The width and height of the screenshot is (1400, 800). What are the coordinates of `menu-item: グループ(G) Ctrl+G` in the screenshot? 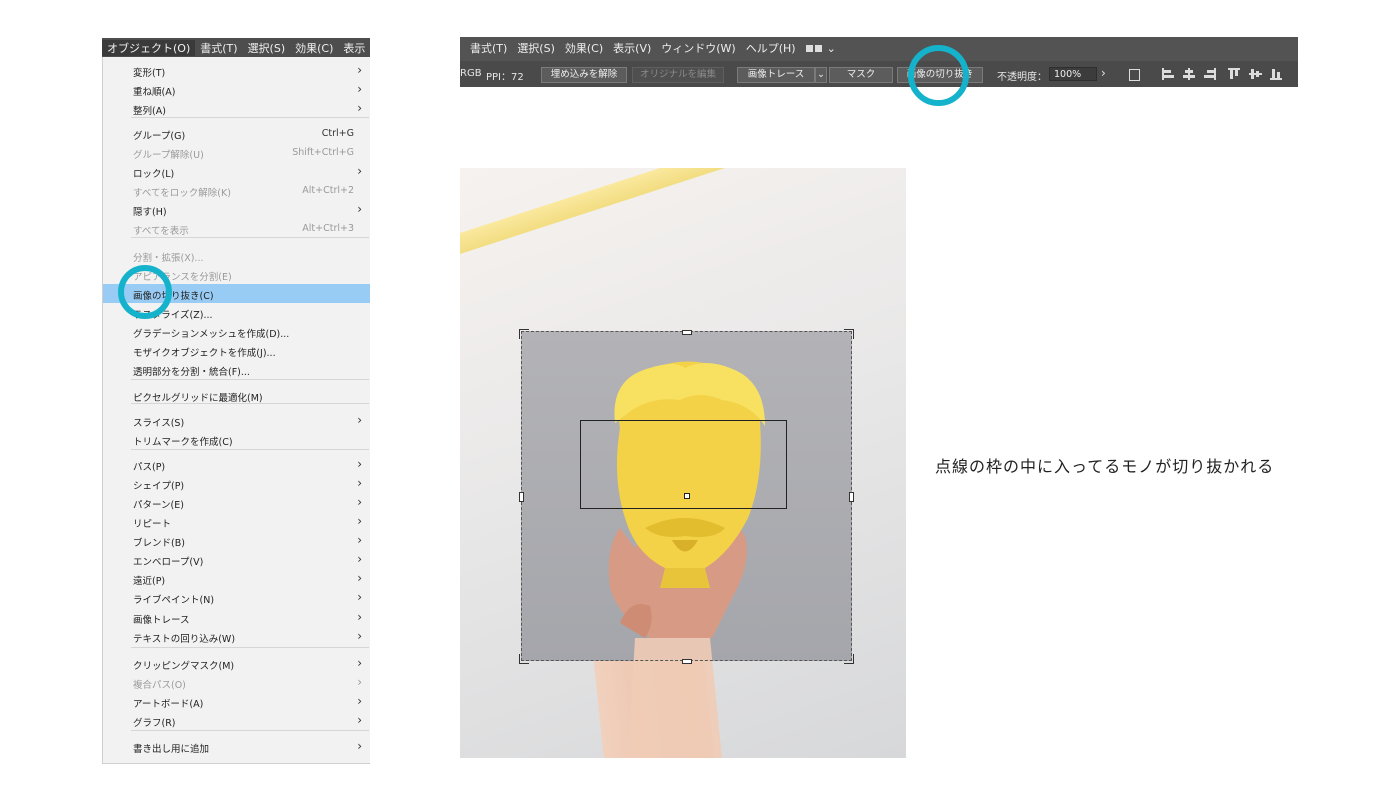 It's located at (236, 133).